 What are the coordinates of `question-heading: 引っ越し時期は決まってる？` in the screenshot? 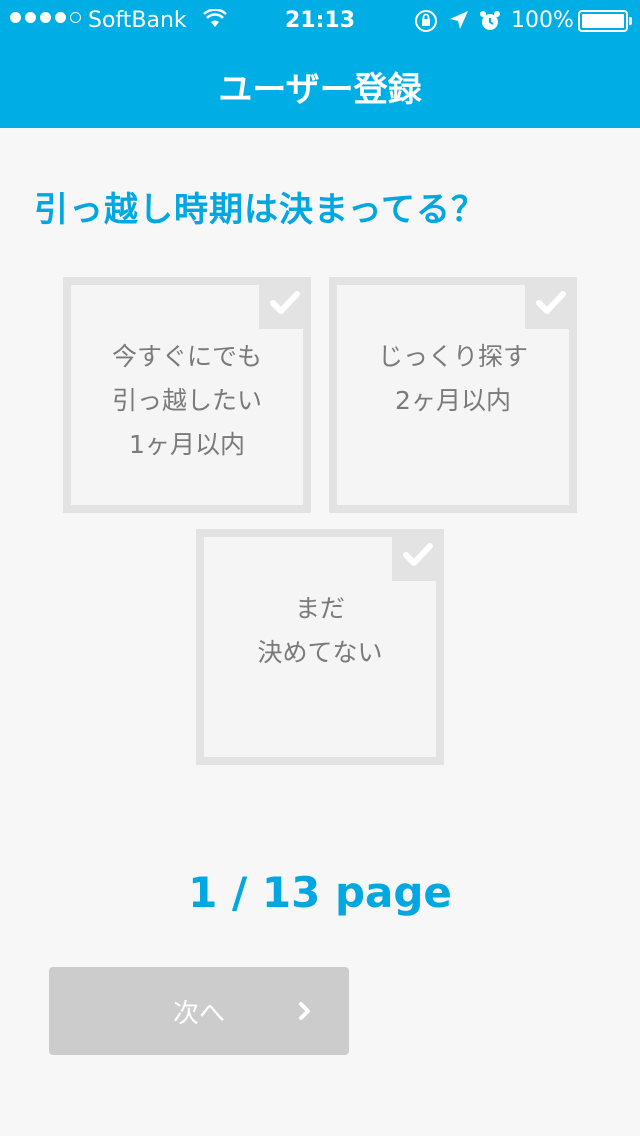 It's located at (260, 210).